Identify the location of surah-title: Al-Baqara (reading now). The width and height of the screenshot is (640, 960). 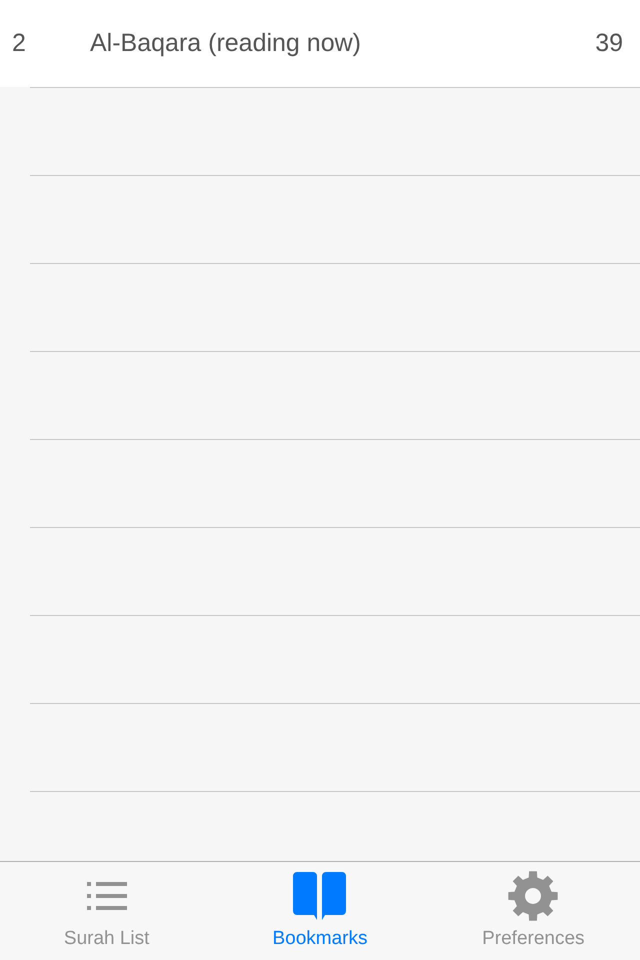
(226, 43).